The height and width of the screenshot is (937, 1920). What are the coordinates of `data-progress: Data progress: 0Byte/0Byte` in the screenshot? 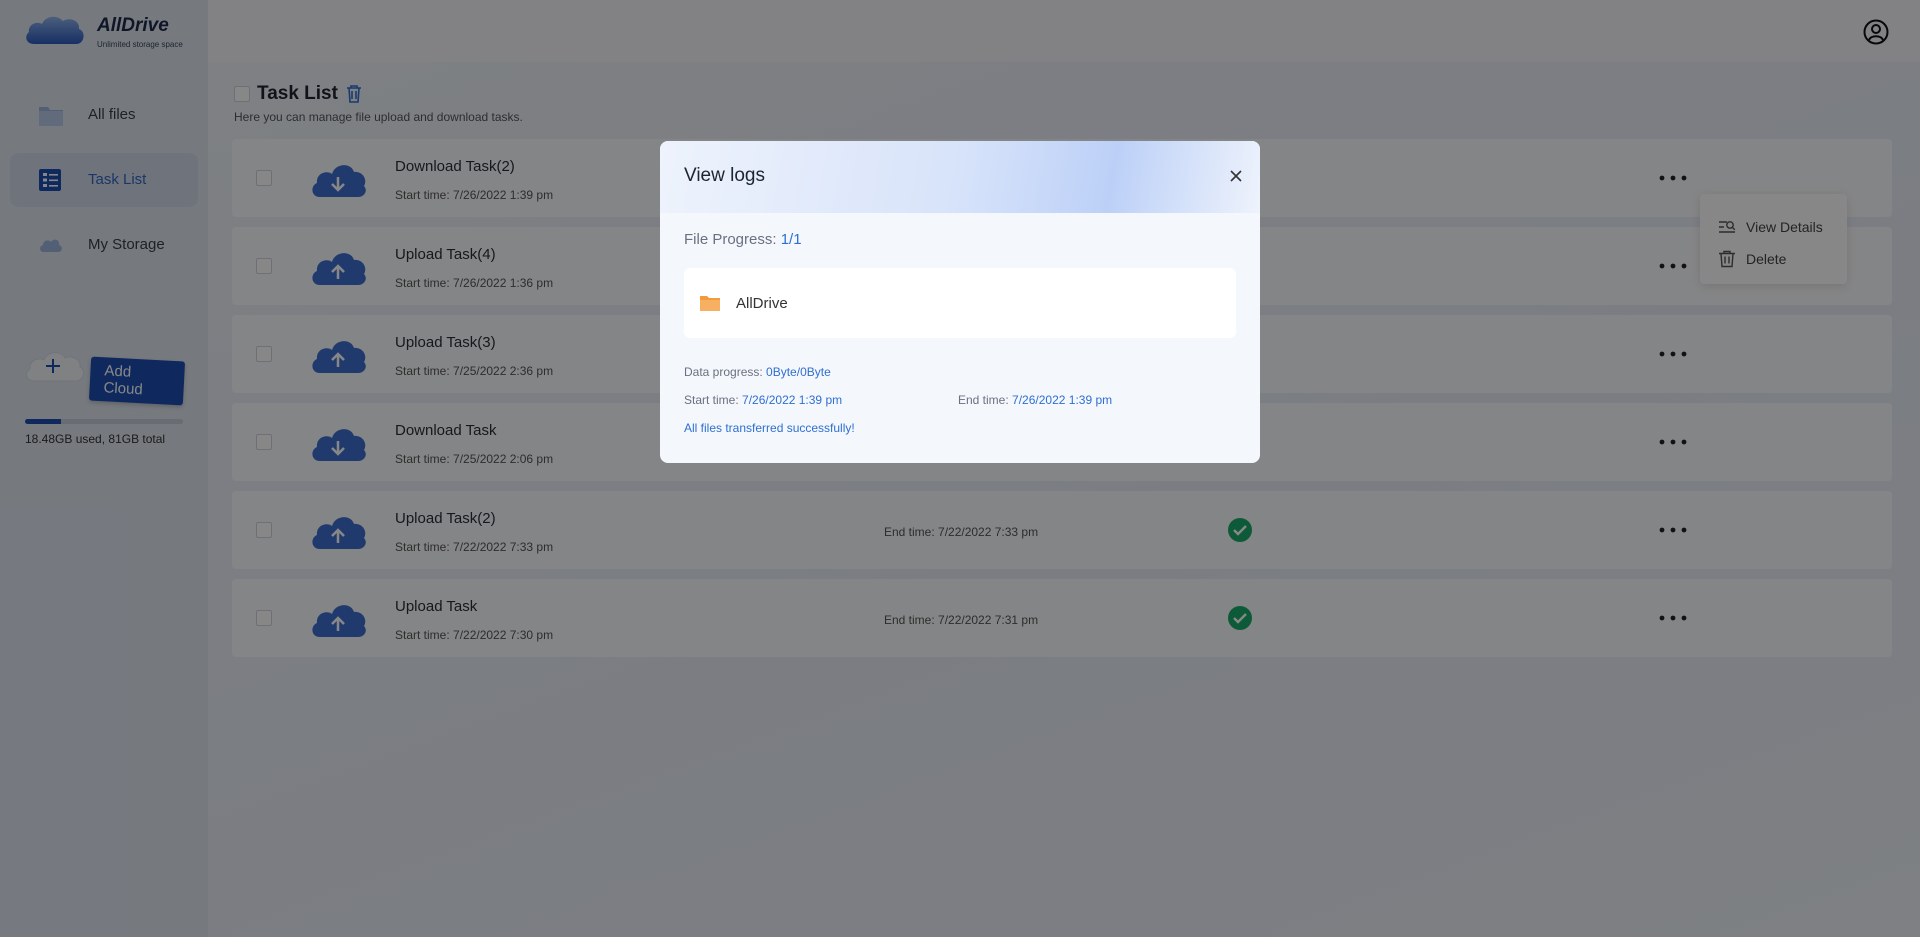 It's located at (757, 372).